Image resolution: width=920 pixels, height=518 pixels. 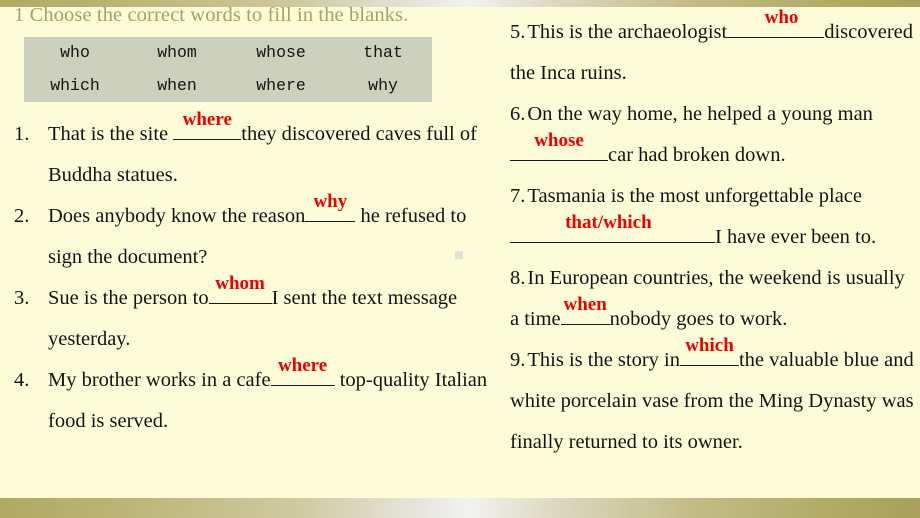 What do you see at coordinates (518, 360) in the screenshot?
I see `question-number: 9.` at bounding box center [518, 360].